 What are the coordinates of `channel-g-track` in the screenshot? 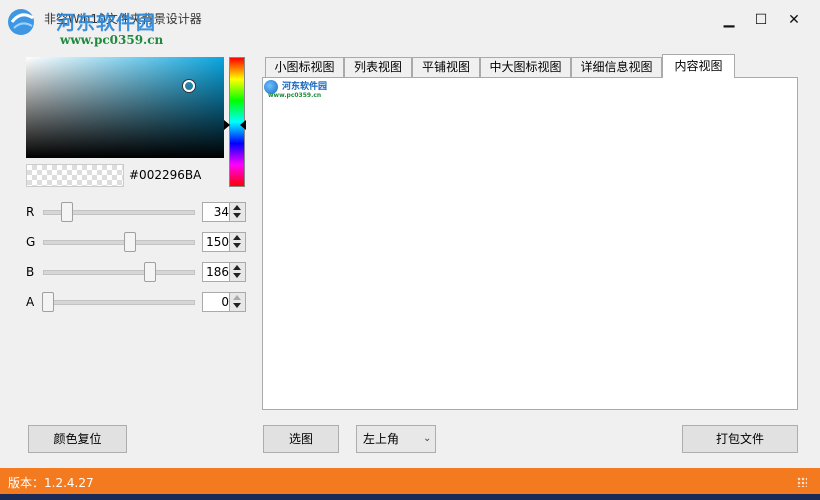 It's located at (119, 242).